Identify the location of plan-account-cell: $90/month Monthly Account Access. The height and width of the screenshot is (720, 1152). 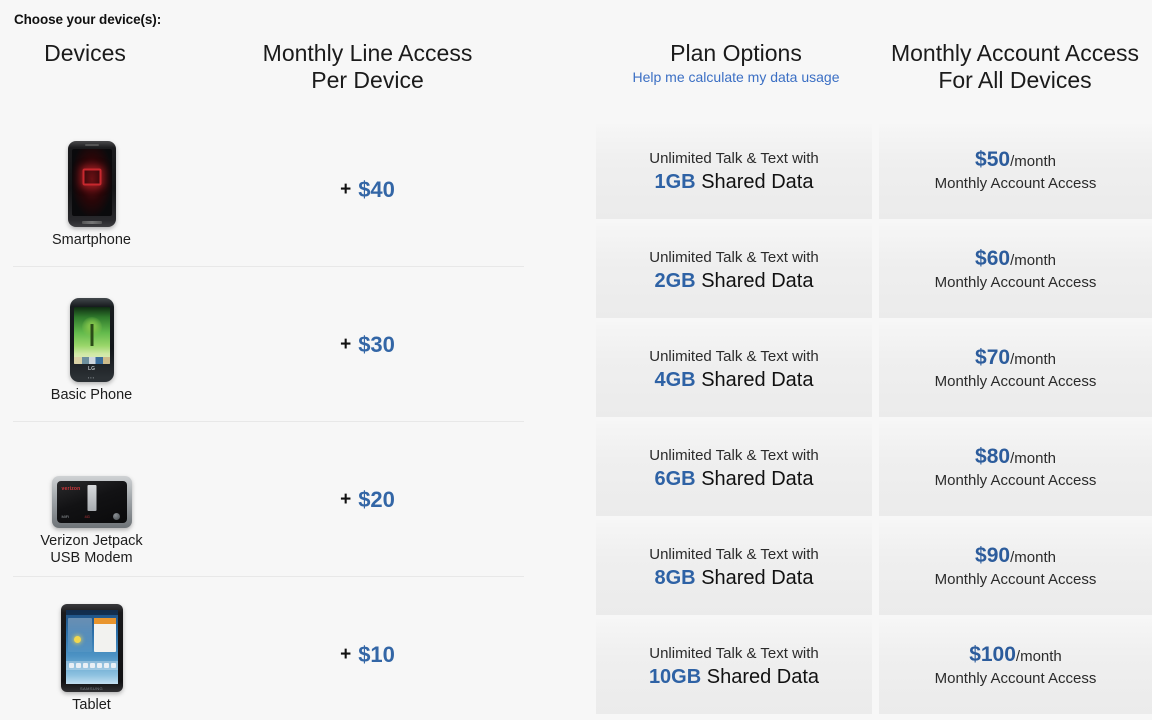
(1015, 567).